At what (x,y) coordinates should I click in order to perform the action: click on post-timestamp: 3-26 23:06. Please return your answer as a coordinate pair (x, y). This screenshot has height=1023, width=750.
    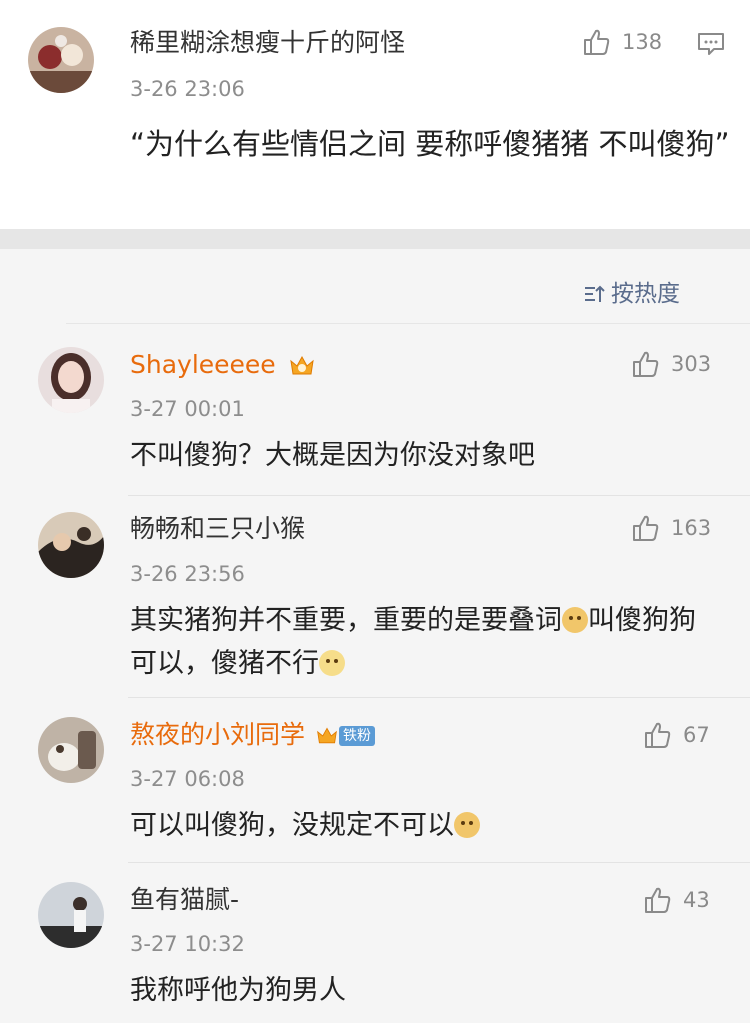
    Looking at the image, I should click on (187, 89).